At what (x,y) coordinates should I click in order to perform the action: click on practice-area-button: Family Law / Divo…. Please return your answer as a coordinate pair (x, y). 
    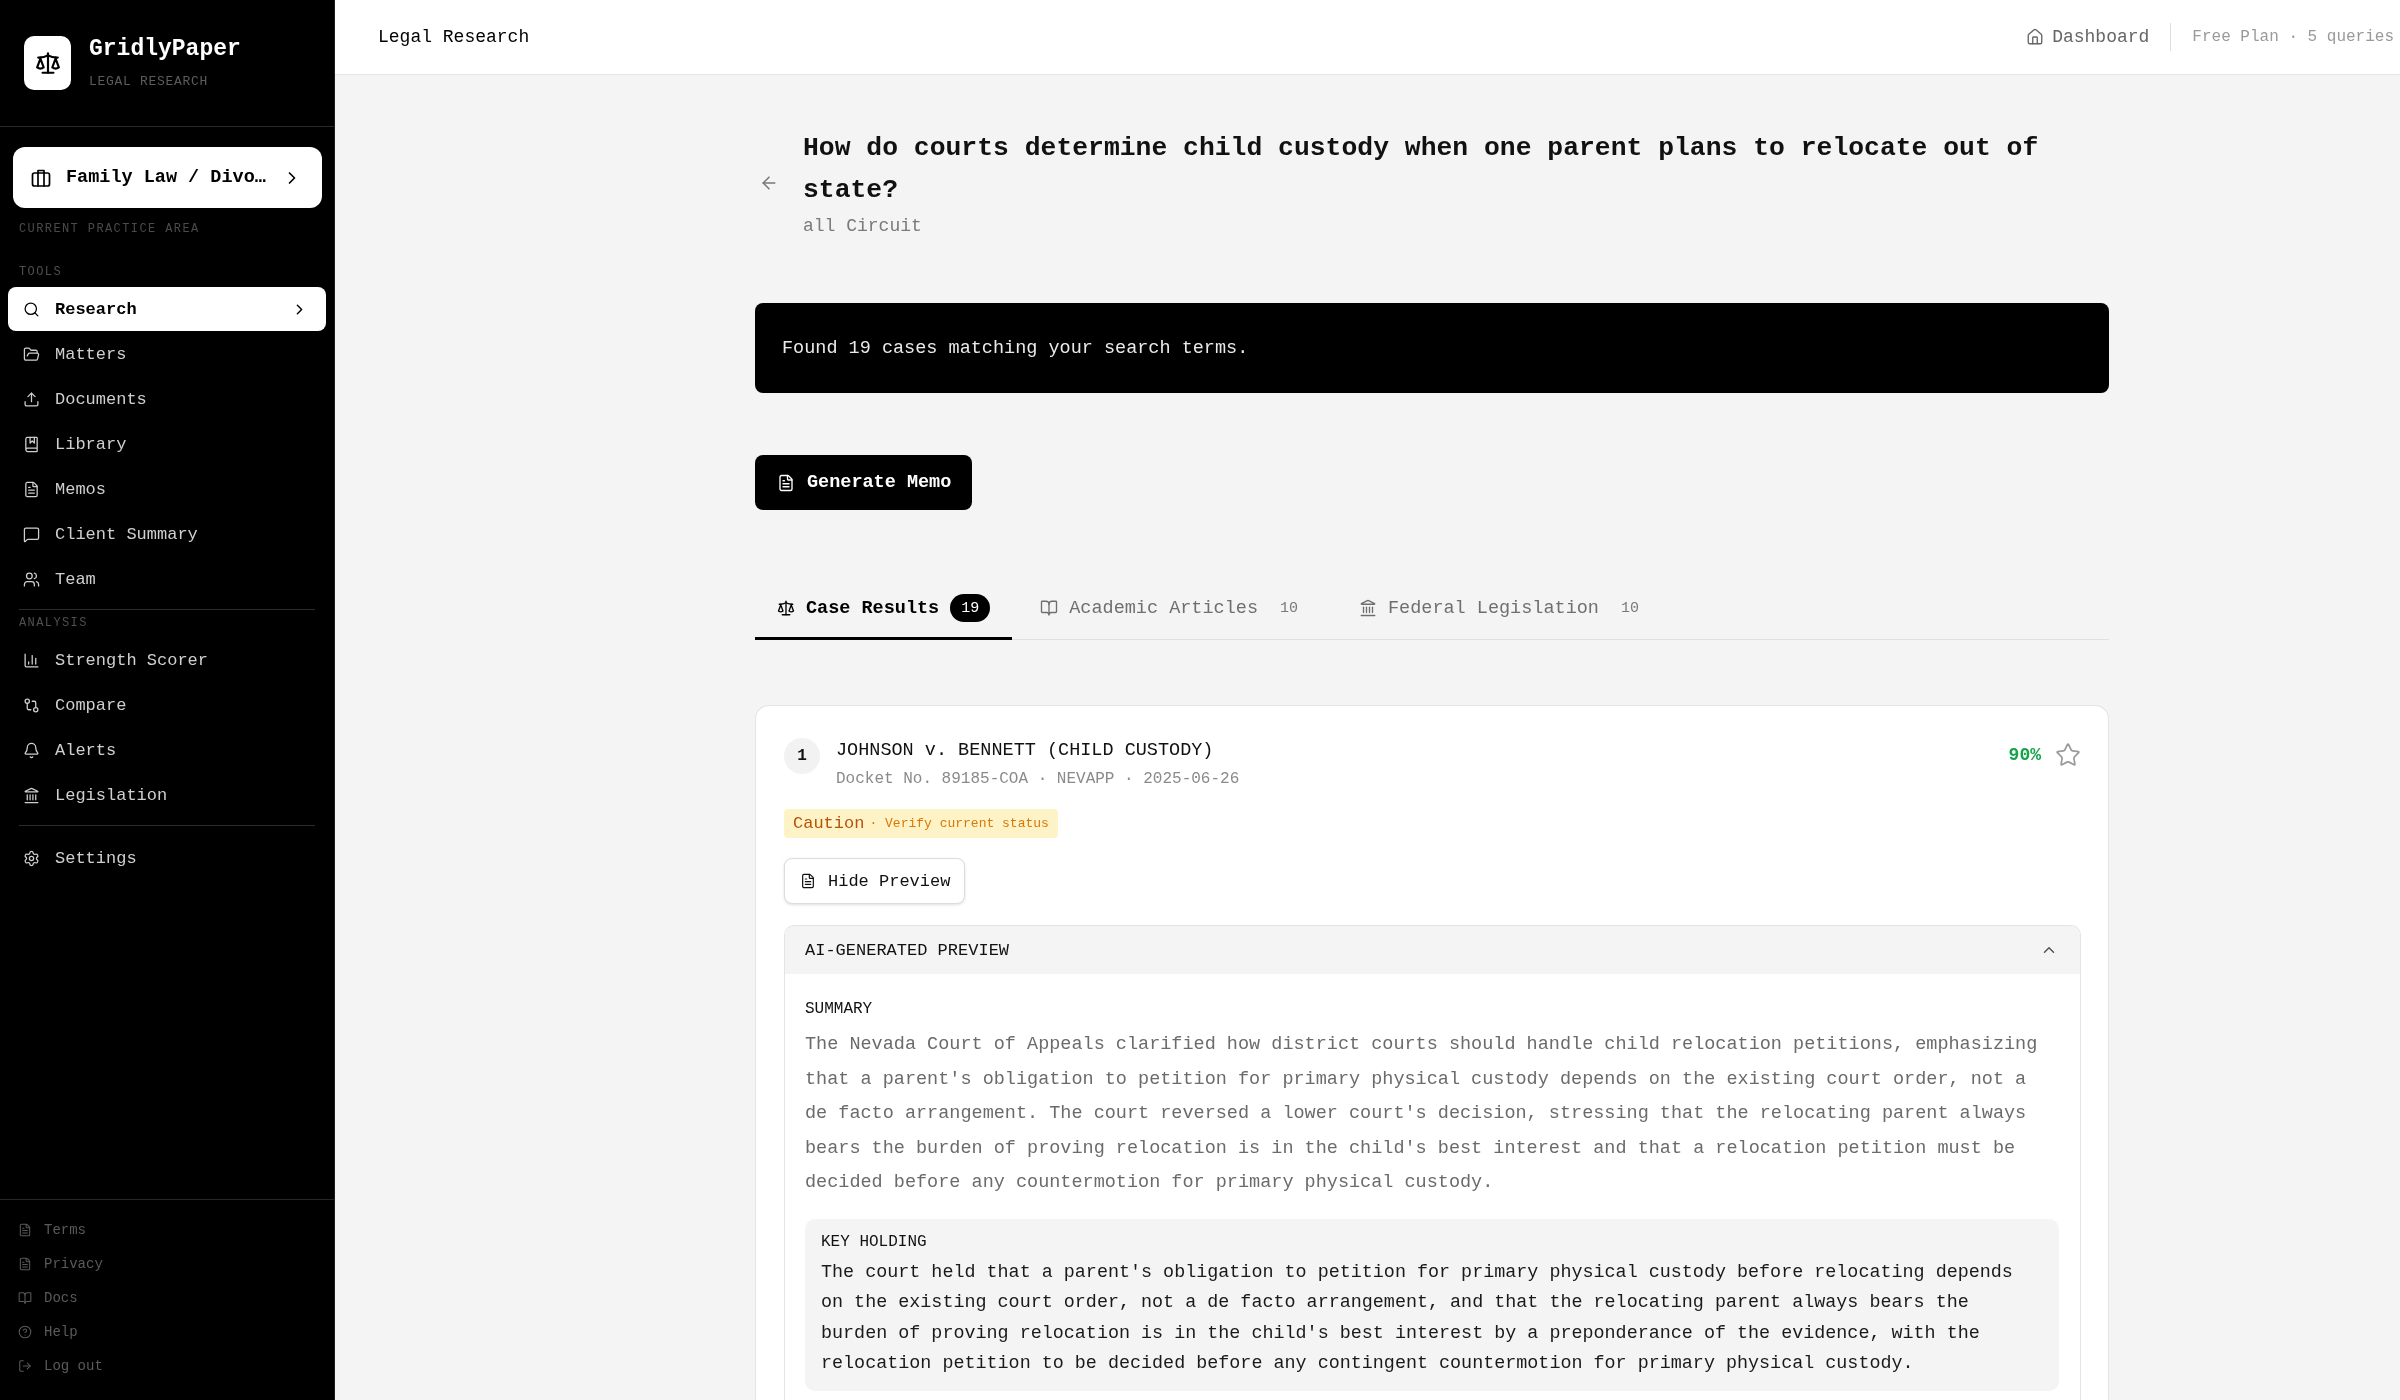
    Looking at the image, I should click on (167, 177).